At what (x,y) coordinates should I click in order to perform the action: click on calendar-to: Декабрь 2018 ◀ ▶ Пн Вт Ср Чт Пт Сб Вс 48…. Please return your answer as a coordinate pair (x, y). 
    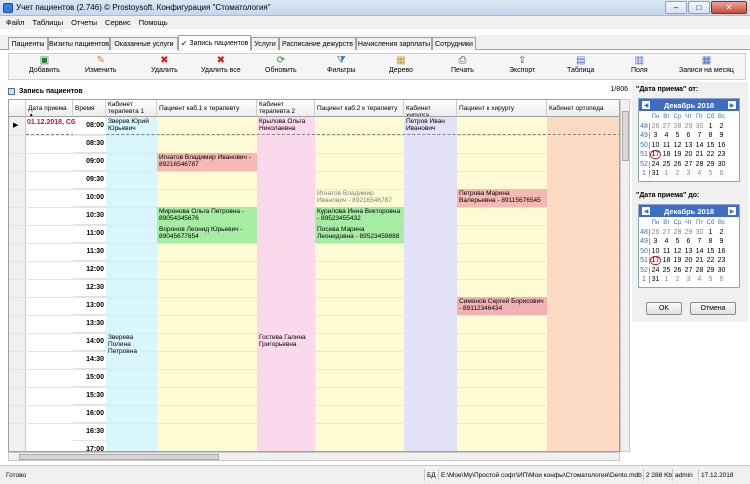
    Looking at the image, I should click on (689, 246).